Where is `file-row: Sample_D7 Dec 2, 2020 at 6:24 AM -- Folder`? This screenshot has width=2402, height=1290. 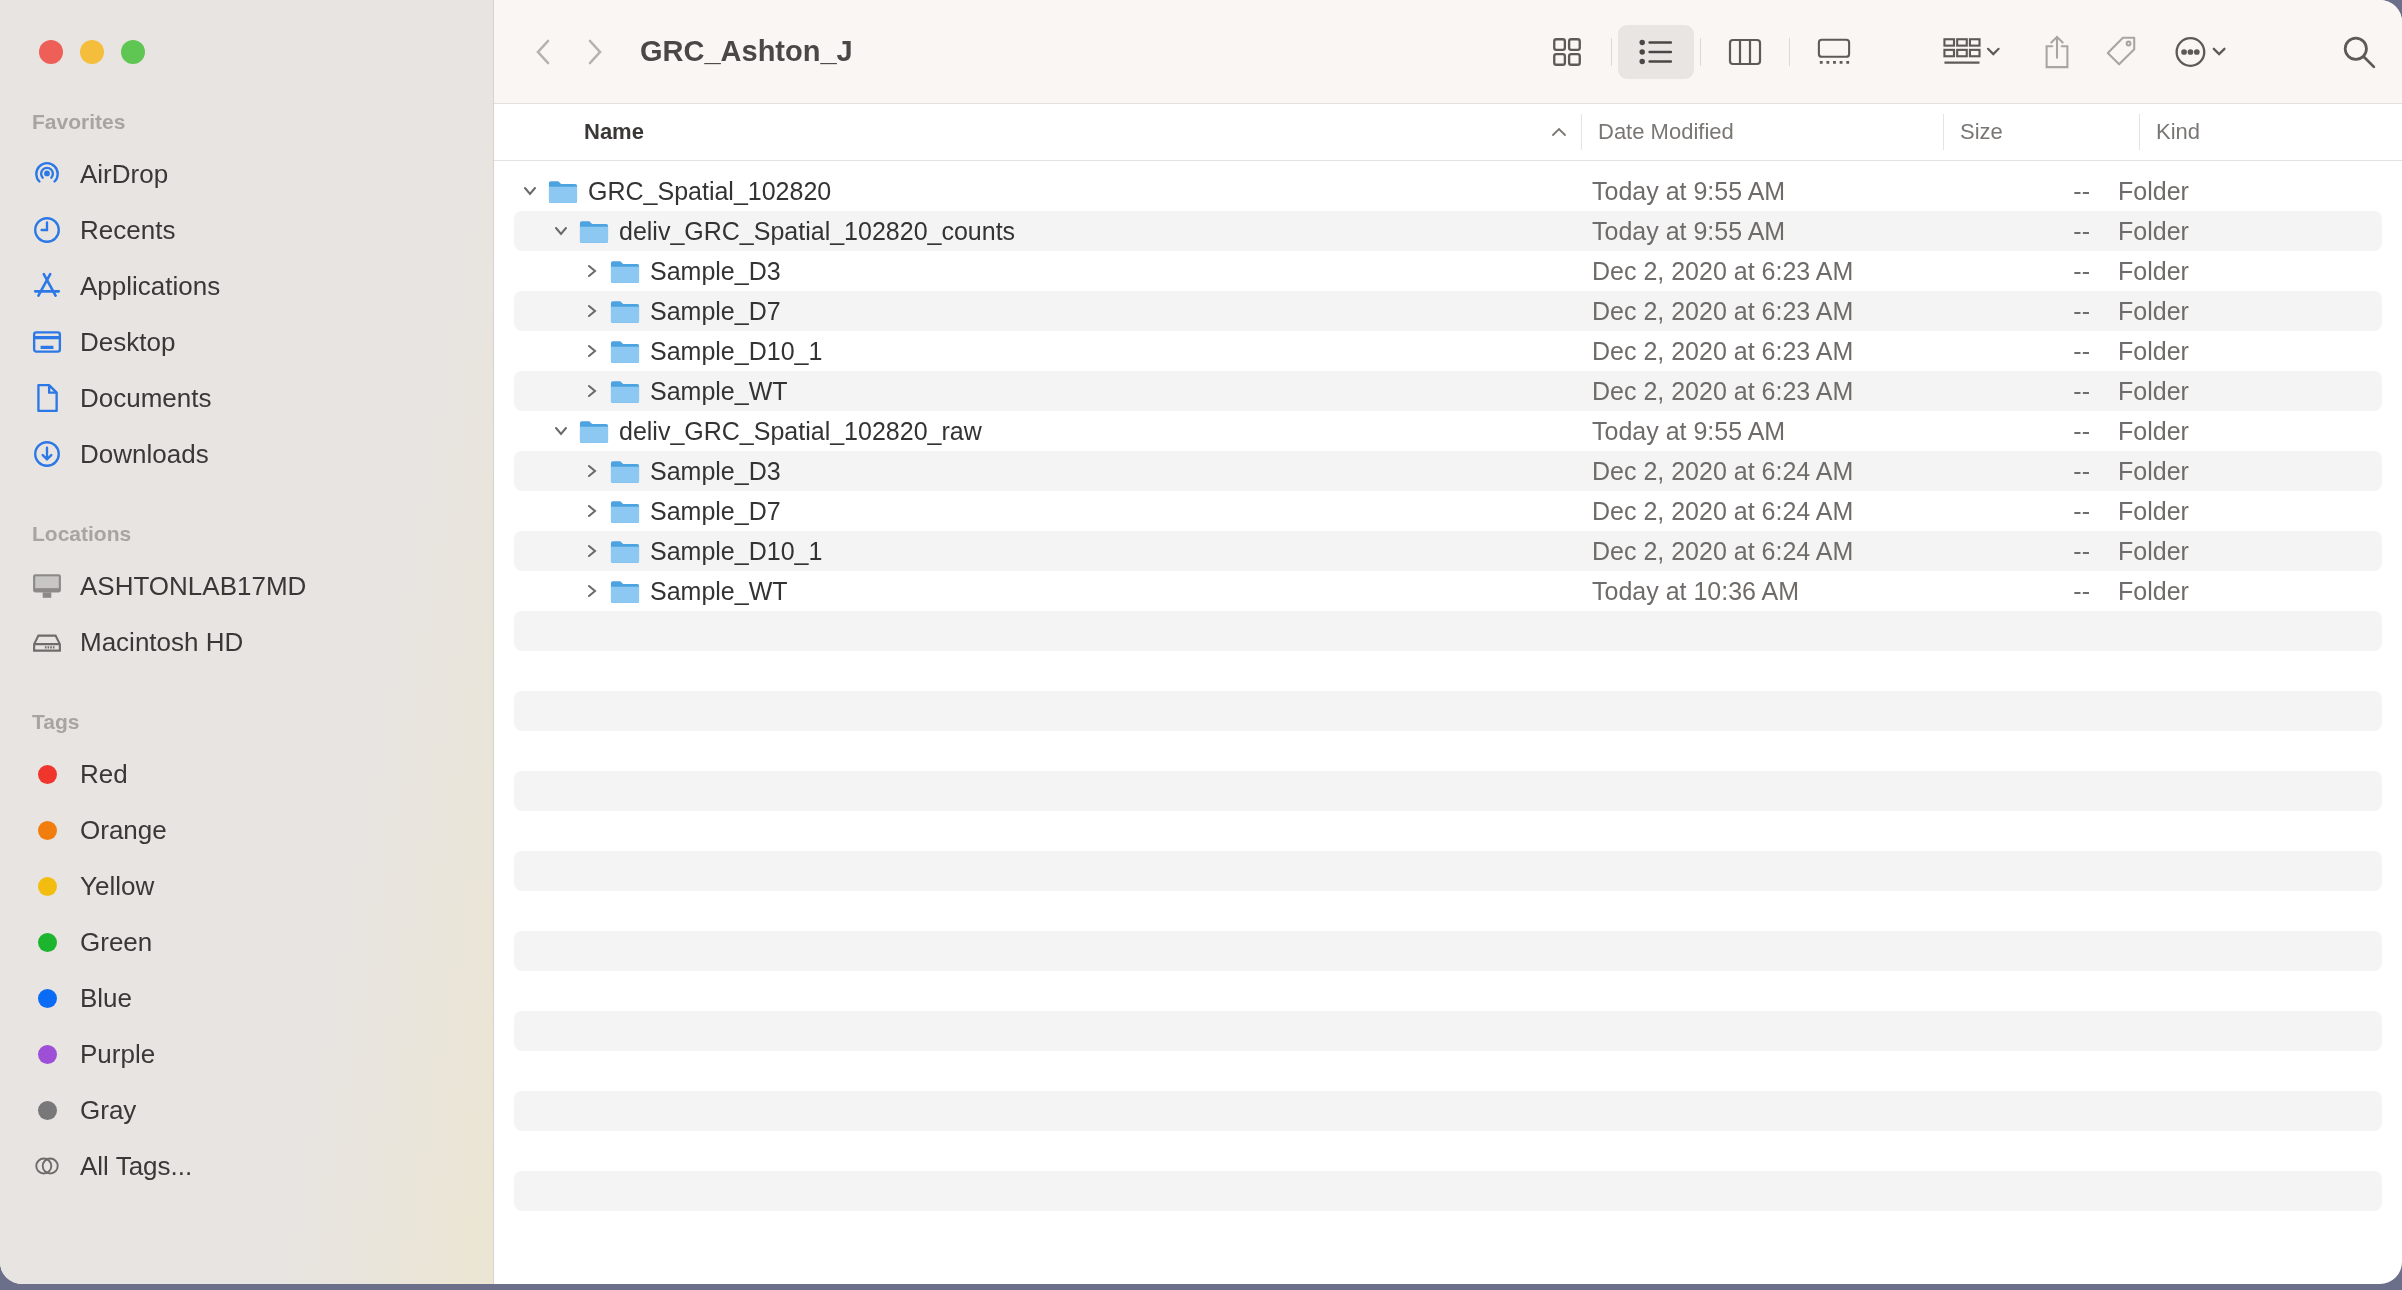 file-row: Sample_D7 Dec 2, 2020 at 6:24 AM -- Folder is located at coordinates (1448, 511).